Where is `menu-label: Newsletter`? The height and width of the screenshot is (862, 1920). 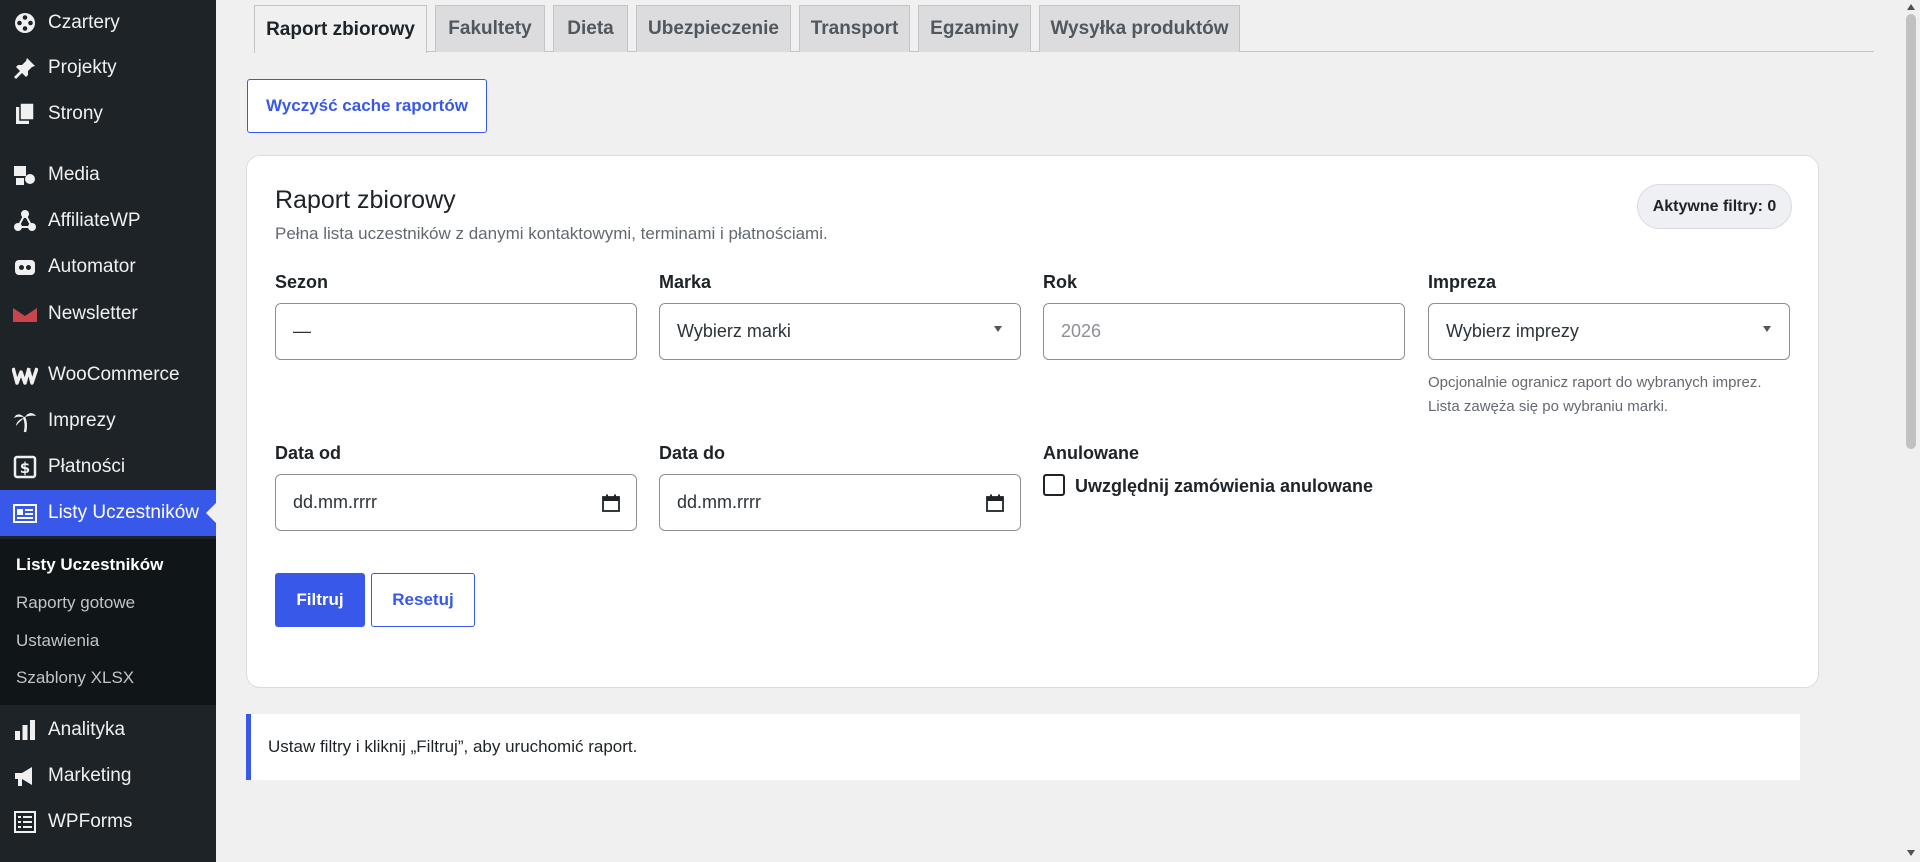
menu-label: Newsletter is located at coordinates (93, 313).